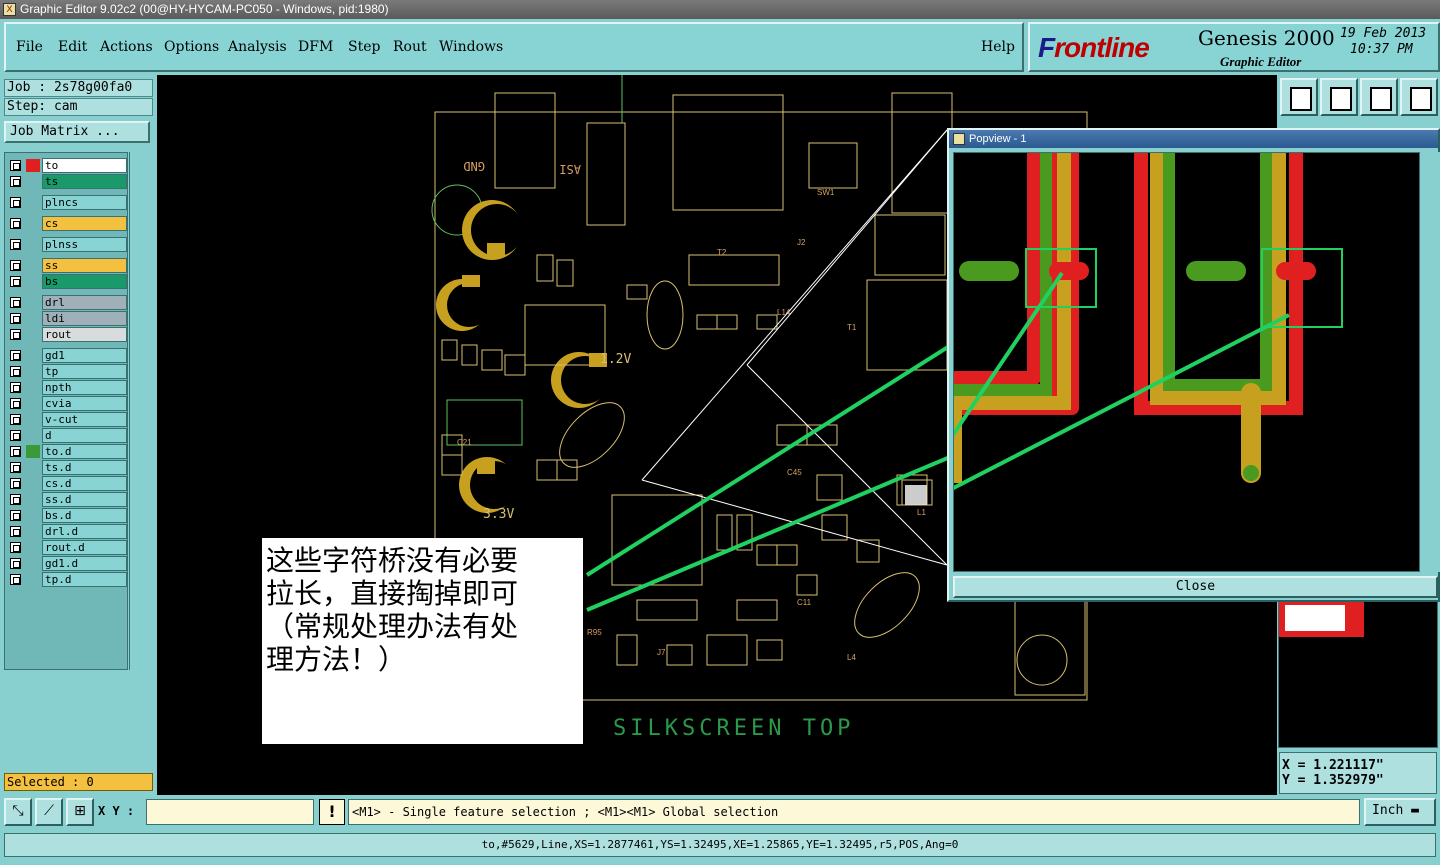 Image resolution: width=1440 pixels, height=865 pixels. I want to click on layer-row-ldi: ldi, so click(67, 318).